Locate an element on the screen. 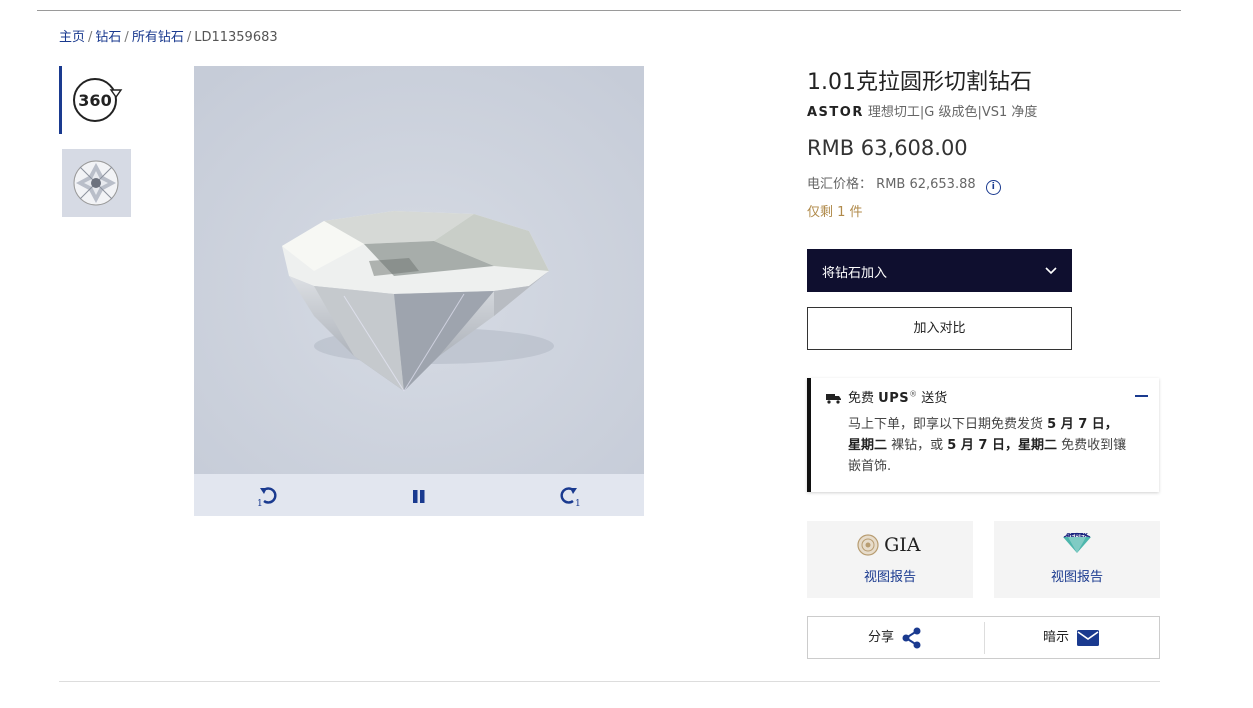  add-to-compare-button: 加入对比 is located at coordinates (939, 328).